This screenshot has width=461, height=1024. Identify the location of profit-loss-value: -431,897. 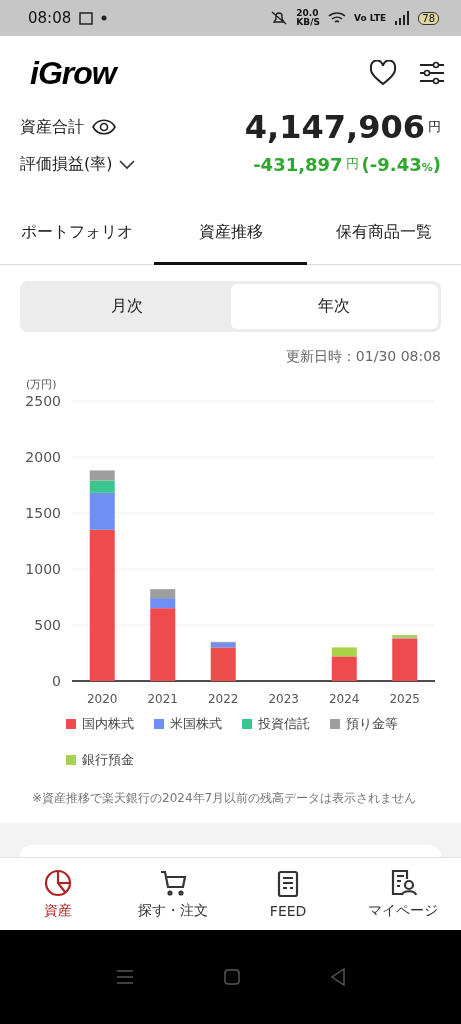
(298, 164).